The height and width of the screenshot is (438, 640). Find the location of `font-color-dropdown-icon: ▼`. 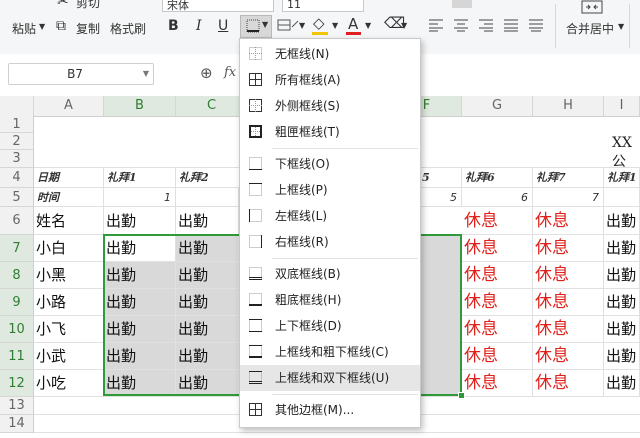

font-color-dropdown-icon: ▼ is located at coordinates (368, 25).